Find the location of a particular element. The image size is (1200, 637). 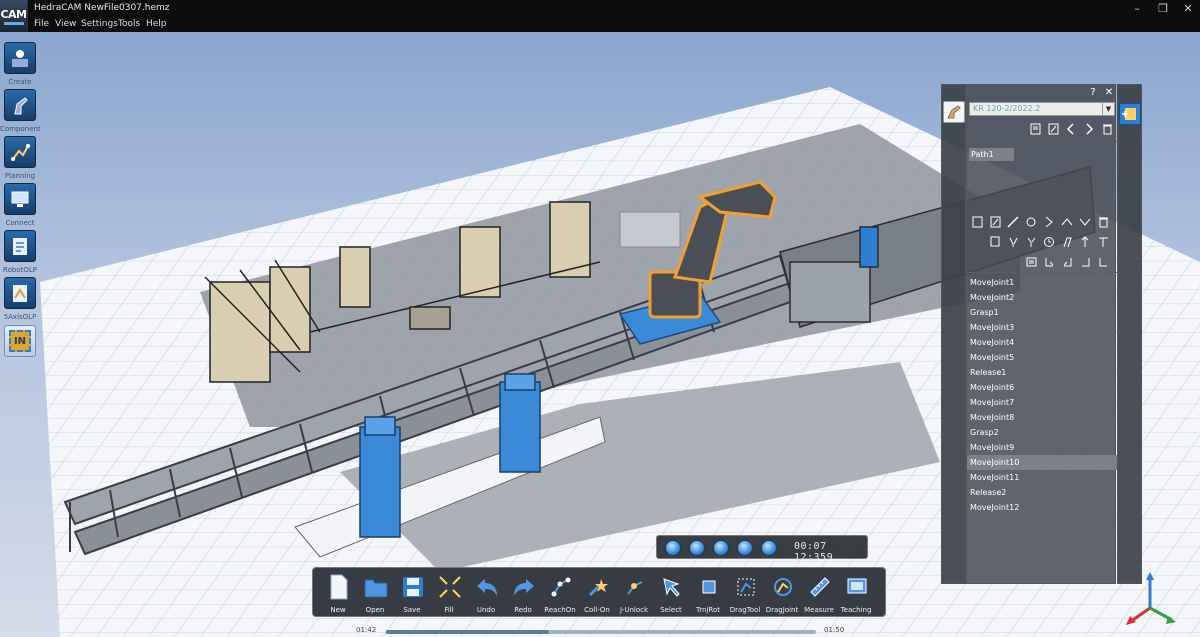

retract-icon is located at coordinates (1103, 242).